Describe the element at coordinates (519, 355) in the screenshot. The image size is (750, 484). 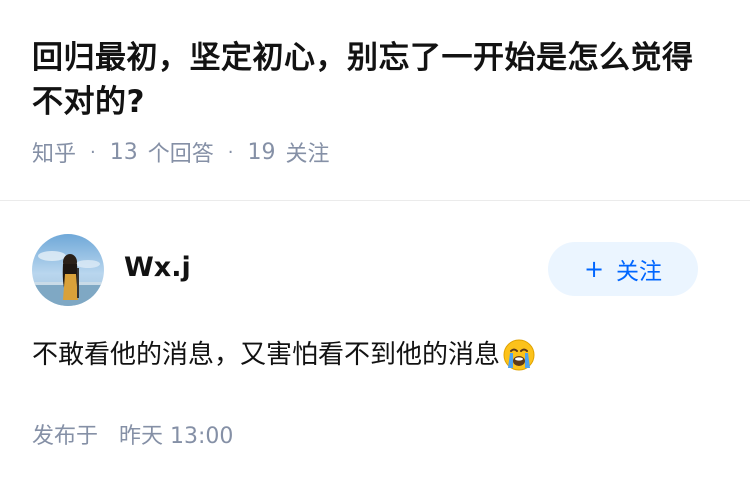
I see `loudly-crying-face-emoji-icon` at that location.